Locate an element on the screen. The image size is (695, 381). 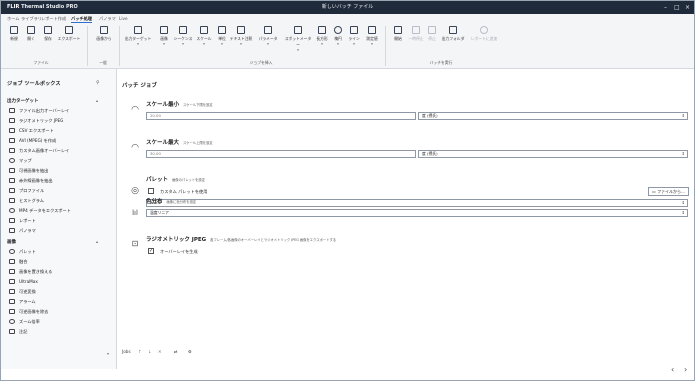
toolbox-item: マップ is located at coordinates (59, 160).